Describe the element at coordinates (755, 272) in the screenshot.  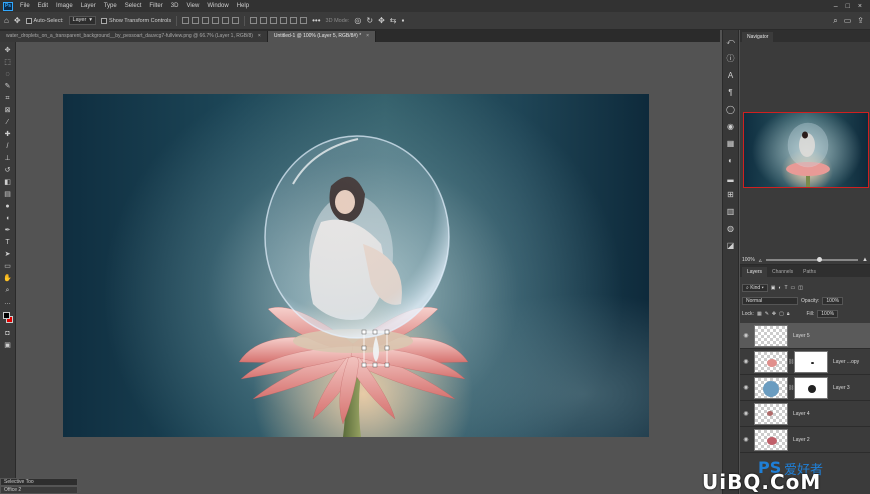
I see `tab-layers: Layers` at that location.